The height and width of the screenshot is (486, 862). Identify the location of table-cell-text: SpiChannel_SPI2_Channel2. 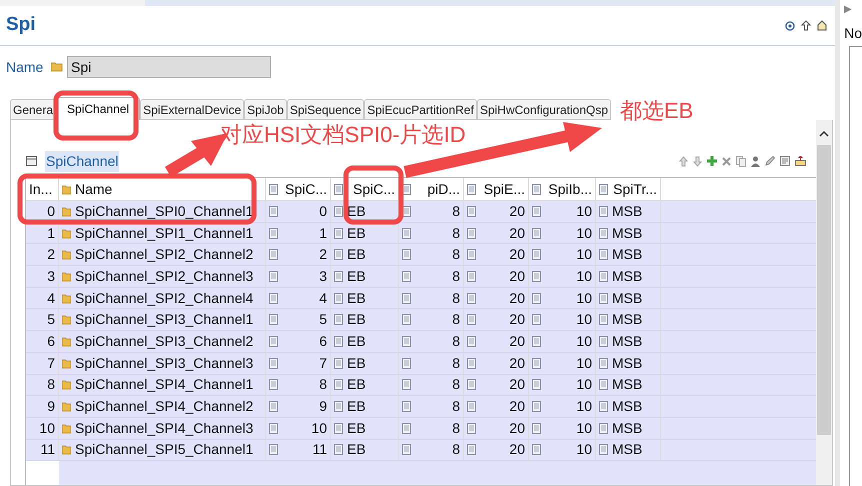
(164, 254).